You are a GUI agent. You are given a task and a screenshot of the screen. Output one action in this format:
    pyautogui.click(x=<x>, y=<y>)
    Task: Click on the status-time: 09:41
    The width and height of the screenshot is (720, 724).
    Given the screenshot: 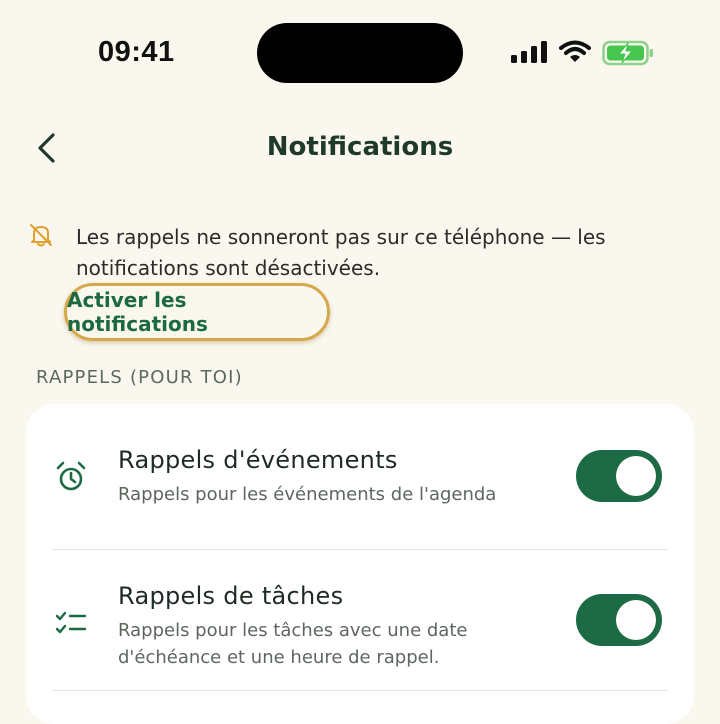 What is the action you would take?
    pyautogui.click(x=136, y=52)
    